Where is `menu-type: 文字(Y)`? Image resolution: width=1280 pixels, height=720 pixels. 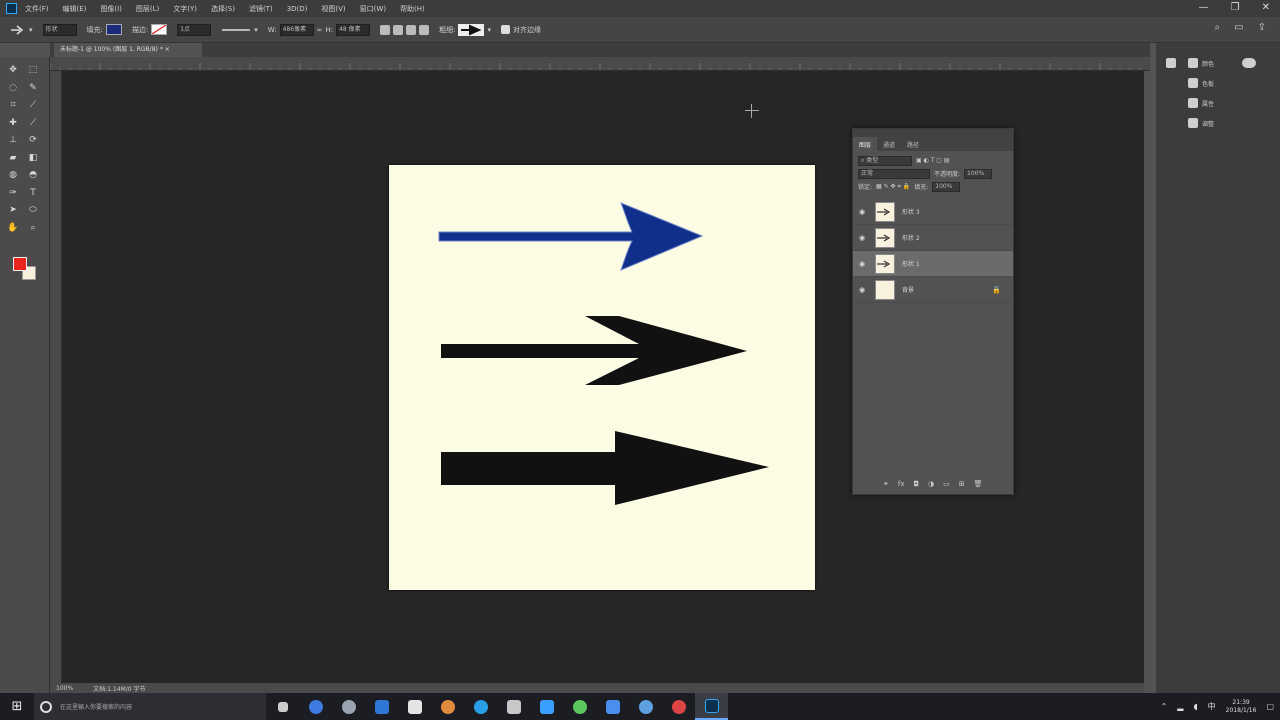
menu-type: 文字(Y) is located at coordinates (185, 9).